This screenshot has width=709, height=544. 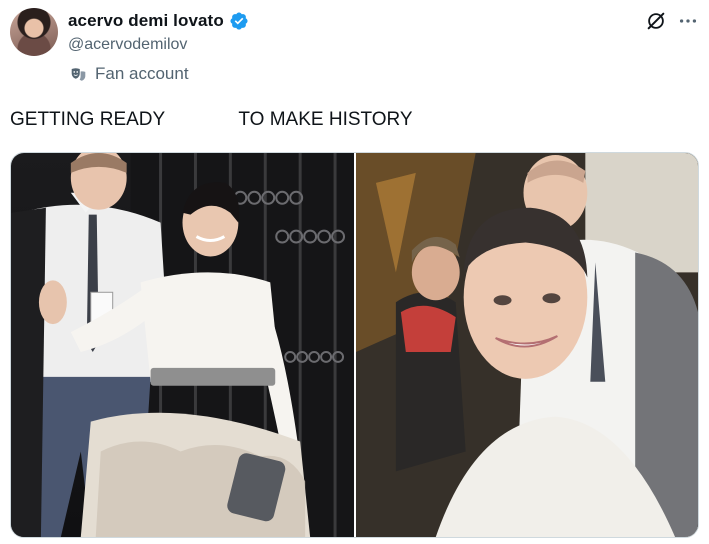 What do you see at coordinates (688, 21) in the screenshot?
I see `more-options-icon` at bounding box center [688, 21].